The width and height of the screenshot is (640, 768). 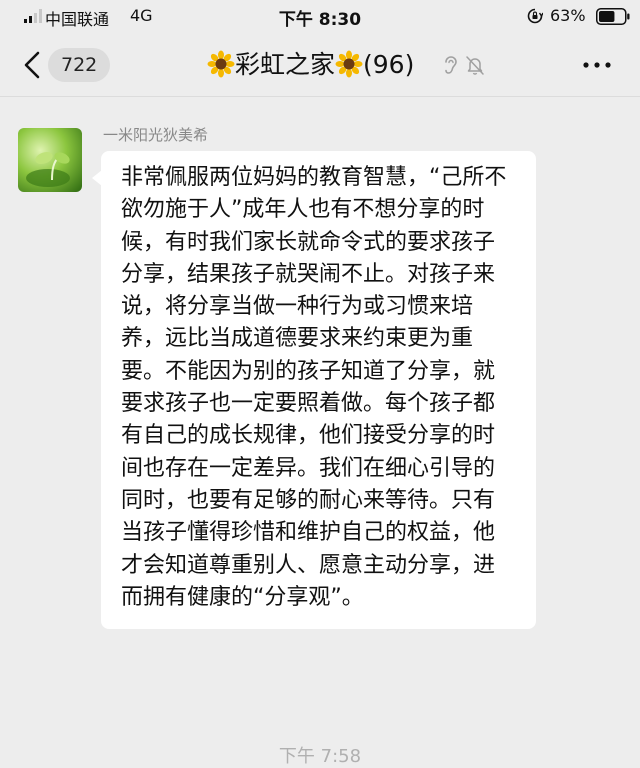 What do you see at coordinates (475, 65) in the screenshot?
I see `bell-mute-icon` at bounding box center [475, 65].